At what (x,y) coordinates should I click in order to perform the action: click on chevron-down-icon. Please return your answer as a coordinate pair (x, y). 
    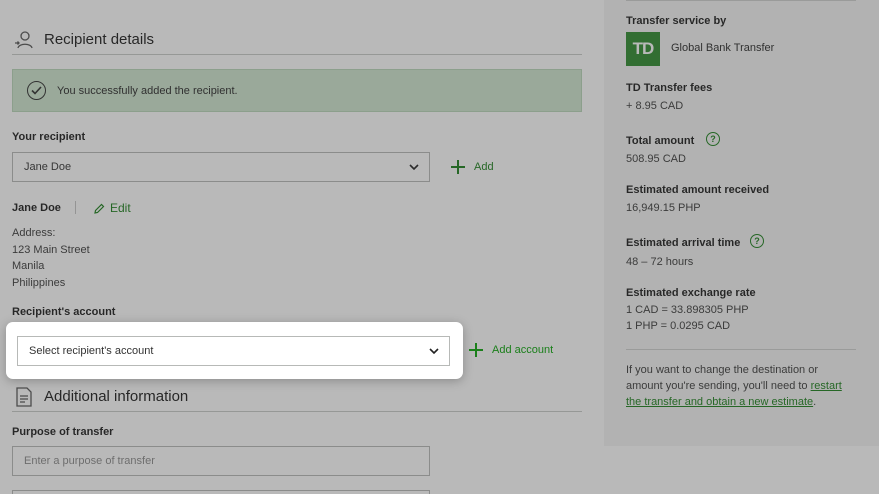
    Looking at the image, I should click on (434, 351).